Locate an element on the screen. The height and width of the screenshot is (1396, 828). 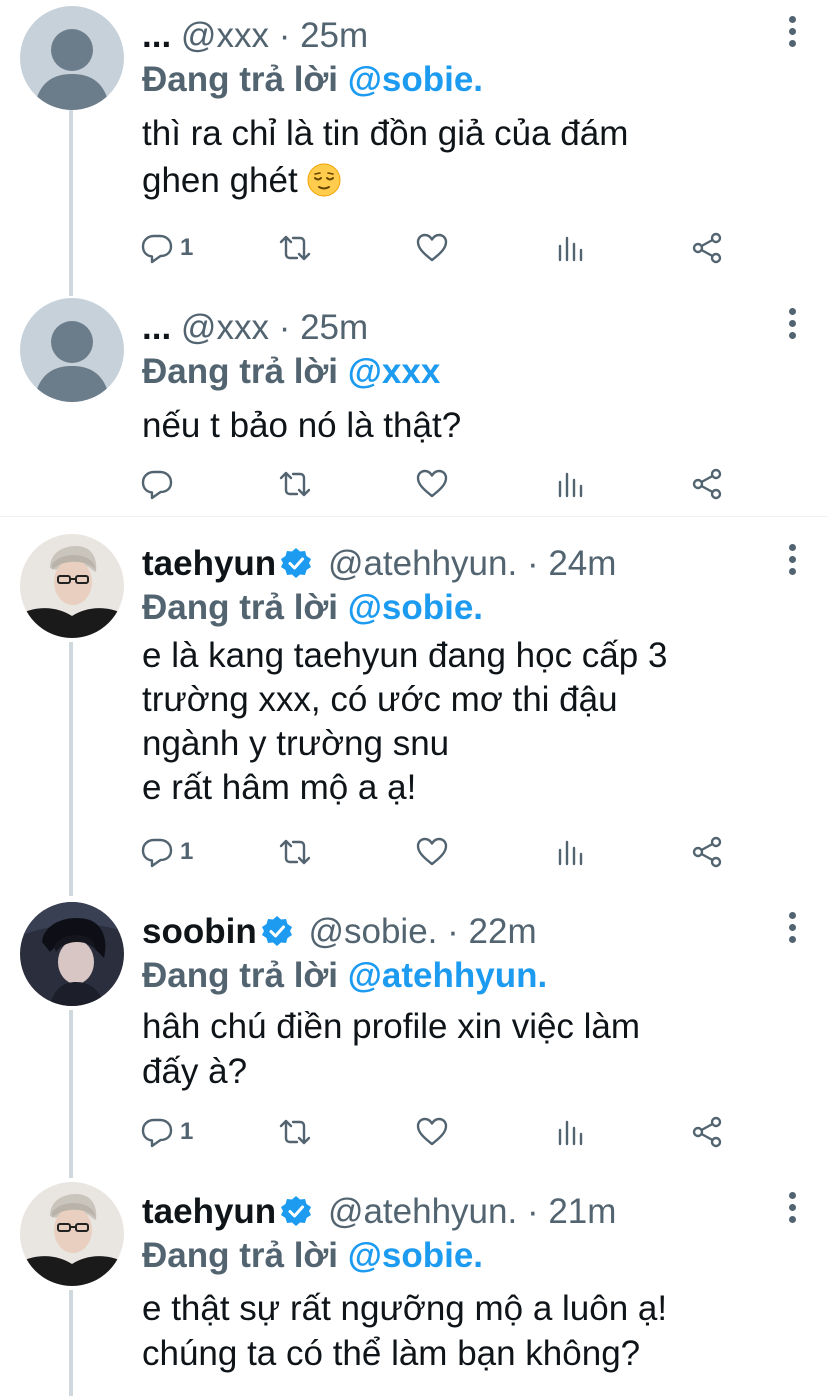
replying-to: Đang trả lời @sobie. is located at coordinates (312, 608).